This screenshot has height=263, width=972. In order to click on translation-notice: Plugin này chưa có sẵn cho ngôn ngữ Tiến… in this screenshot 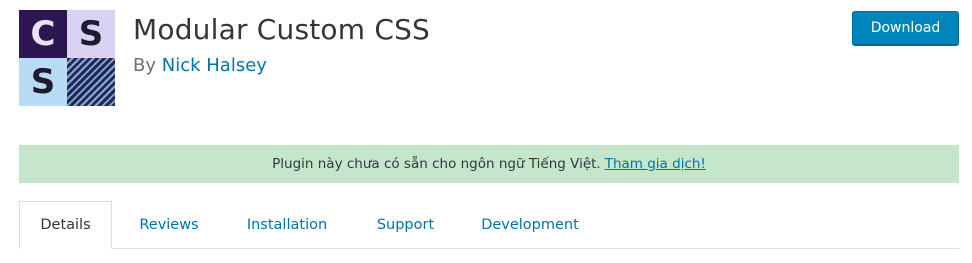, I will do `click(489, 164)`.